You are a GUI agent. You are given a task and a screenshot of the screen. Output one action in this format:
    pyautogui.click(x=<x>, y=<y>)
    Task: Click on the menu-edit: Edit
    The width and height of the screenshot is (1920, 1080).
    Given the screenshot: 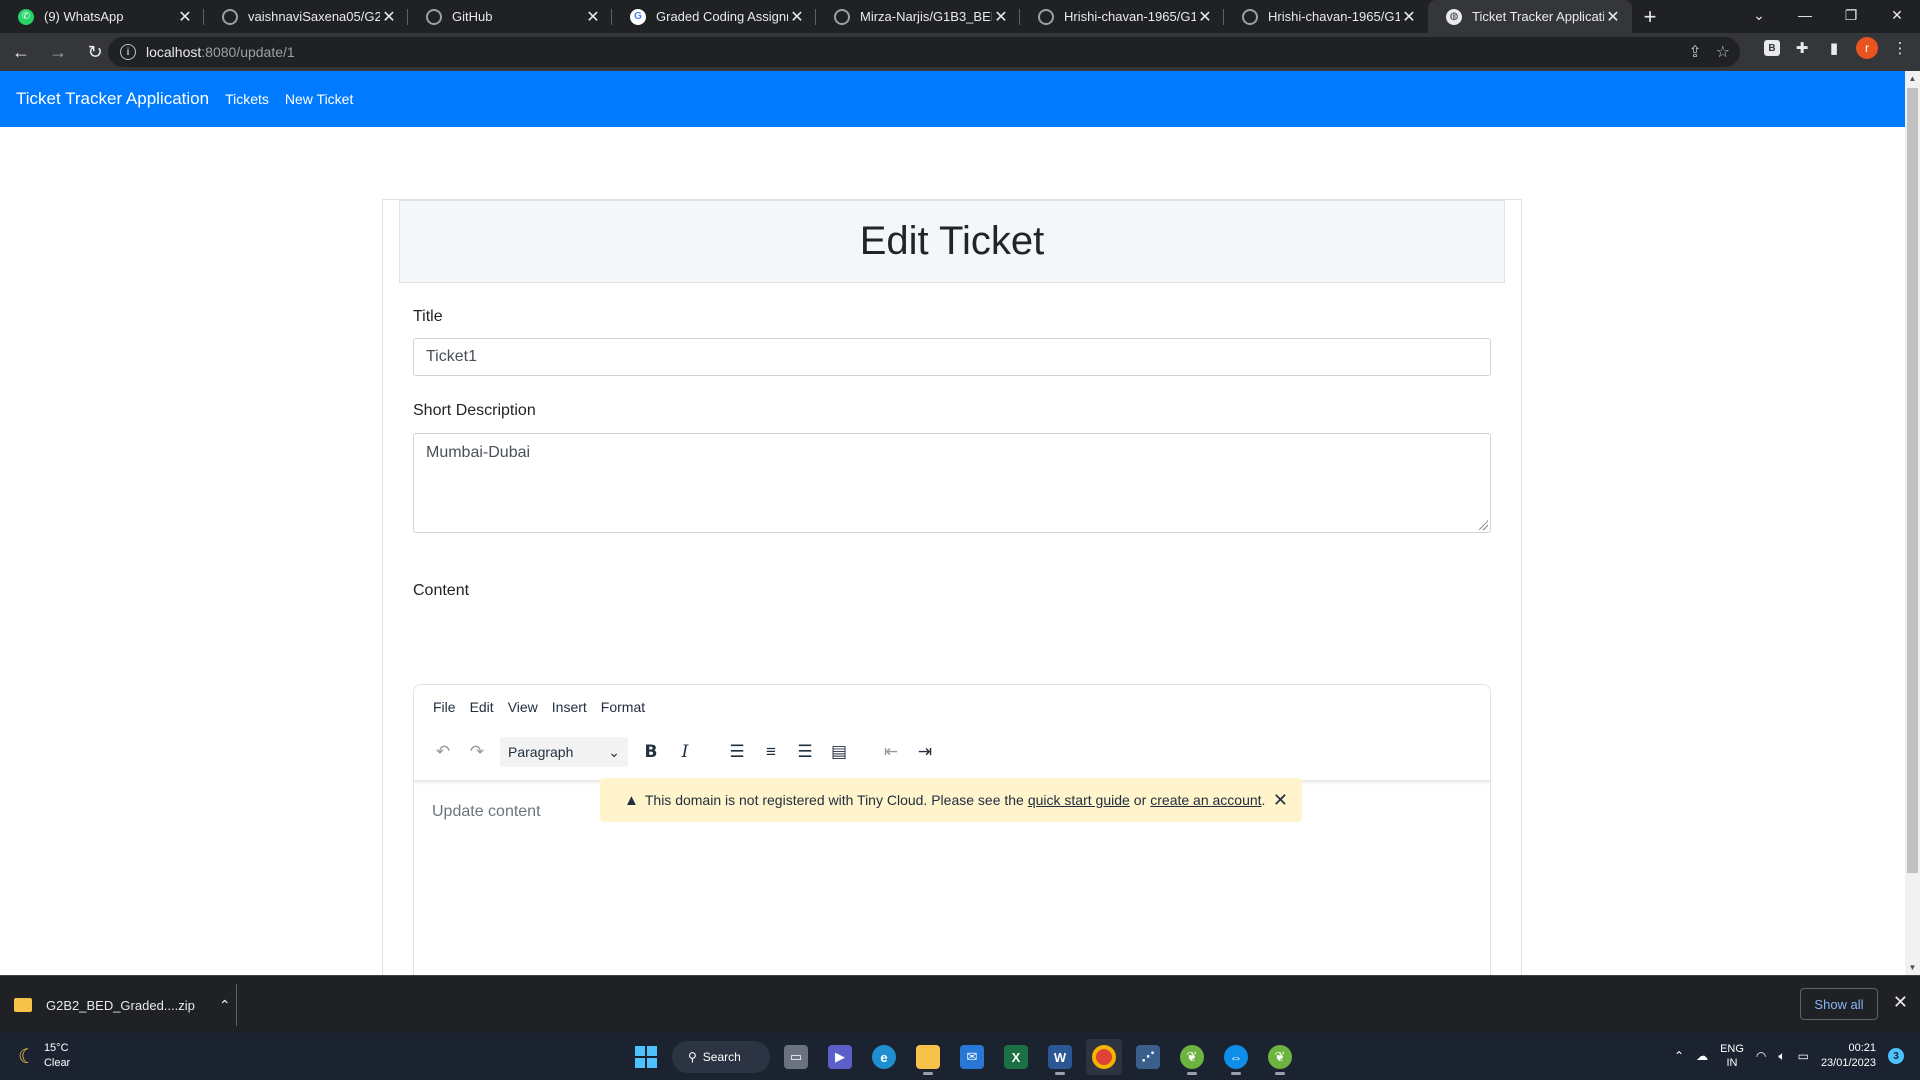 What is the action you would take?
    pyautogui.click(x=482, y=707)
    